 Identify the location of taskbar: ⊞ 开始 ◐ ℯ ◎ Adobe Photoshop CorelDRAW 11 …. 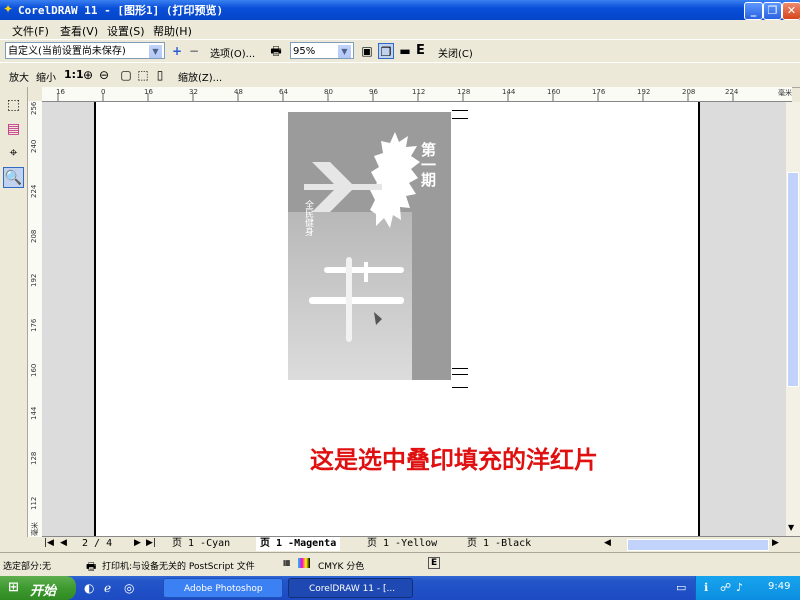
(400, 588).